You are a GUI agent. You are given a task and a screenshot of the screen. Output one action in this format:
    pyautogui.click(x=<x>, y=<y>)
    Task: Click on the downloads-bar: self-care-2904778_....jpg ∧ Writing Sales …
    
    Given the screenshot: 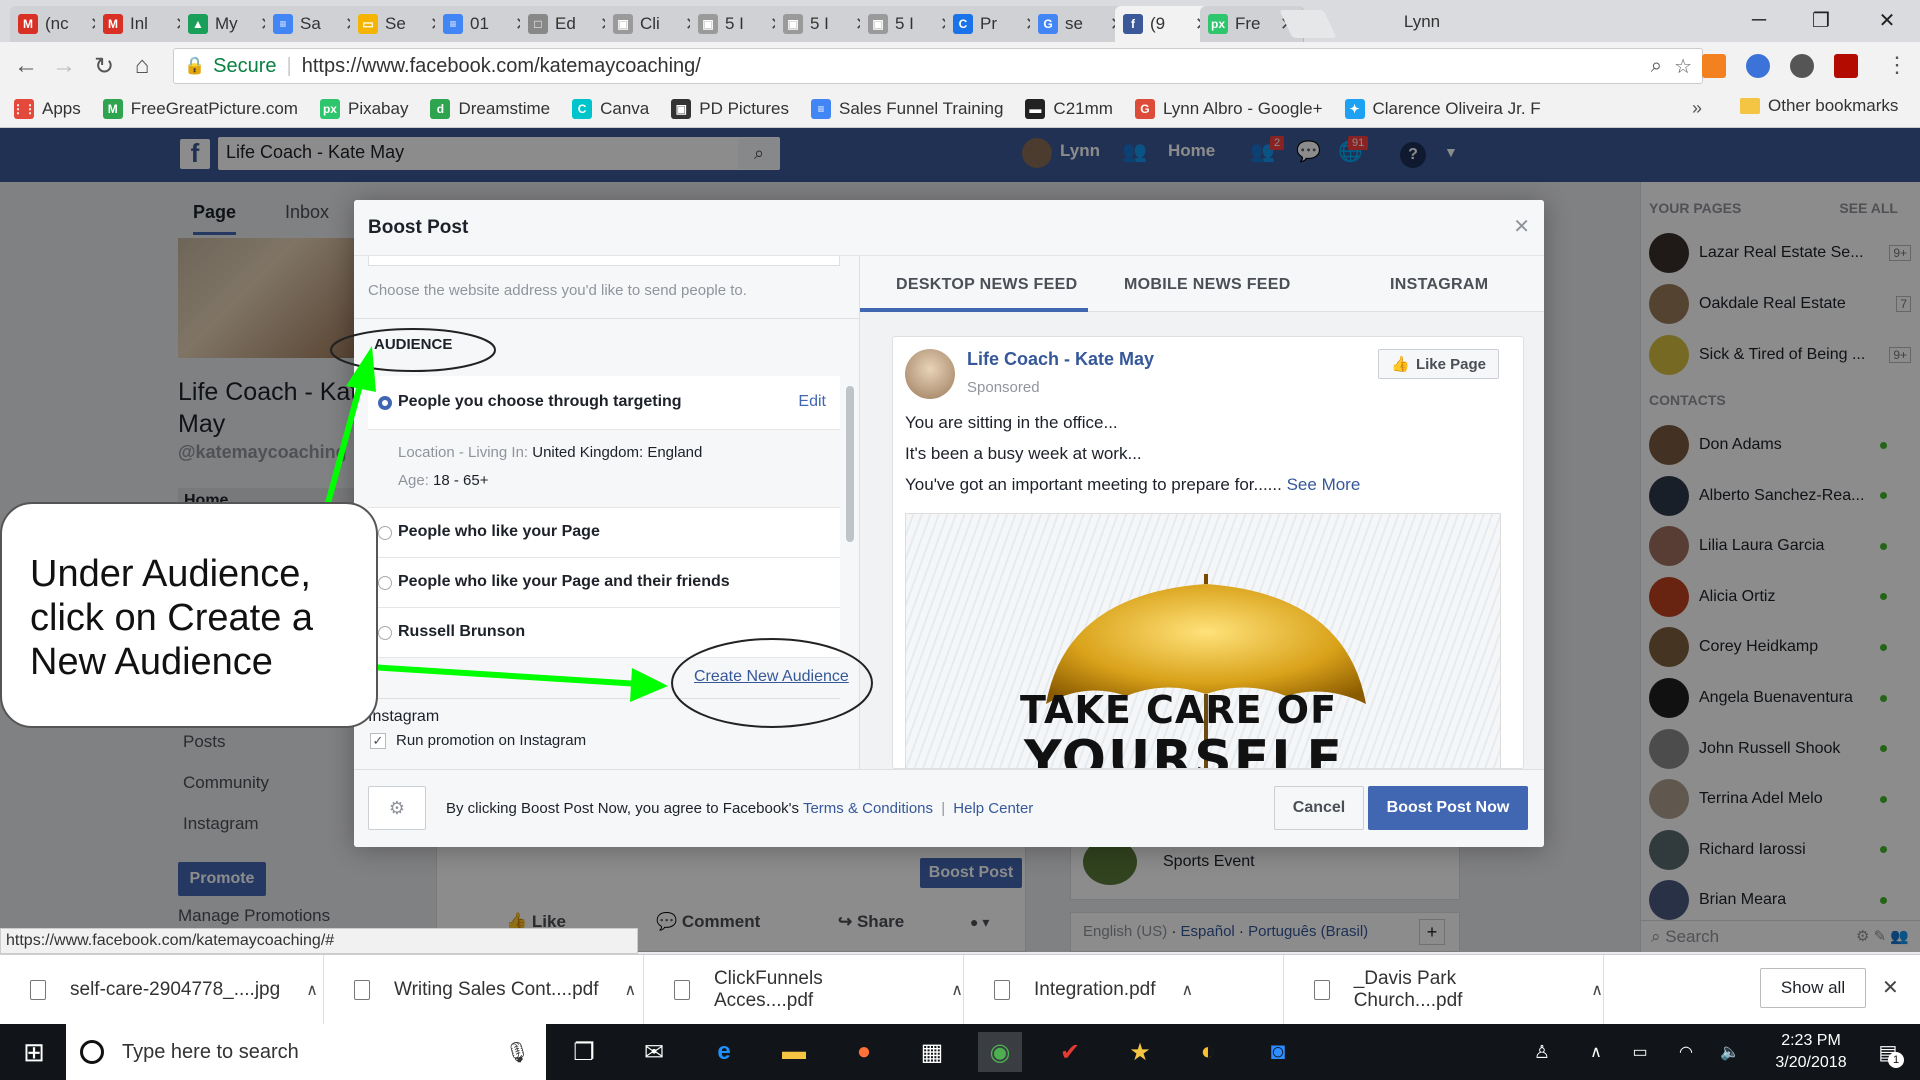 What is the action you would take?
    pyautogui.click(x=960, y=989)
    